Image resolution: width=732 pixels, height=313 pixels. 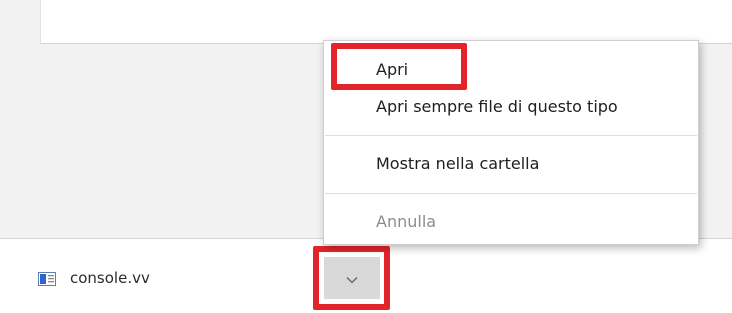 I want to click on chevron-down-icon, so click(x=351, y=278).